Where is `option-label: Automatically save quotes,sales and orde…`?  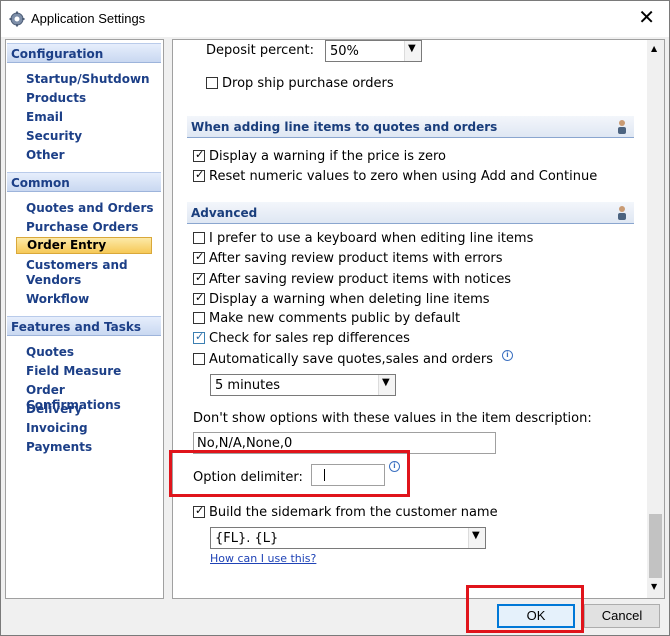
option-label: Automatically save quotes,sales and orde… is located at coordinates (351, 359).